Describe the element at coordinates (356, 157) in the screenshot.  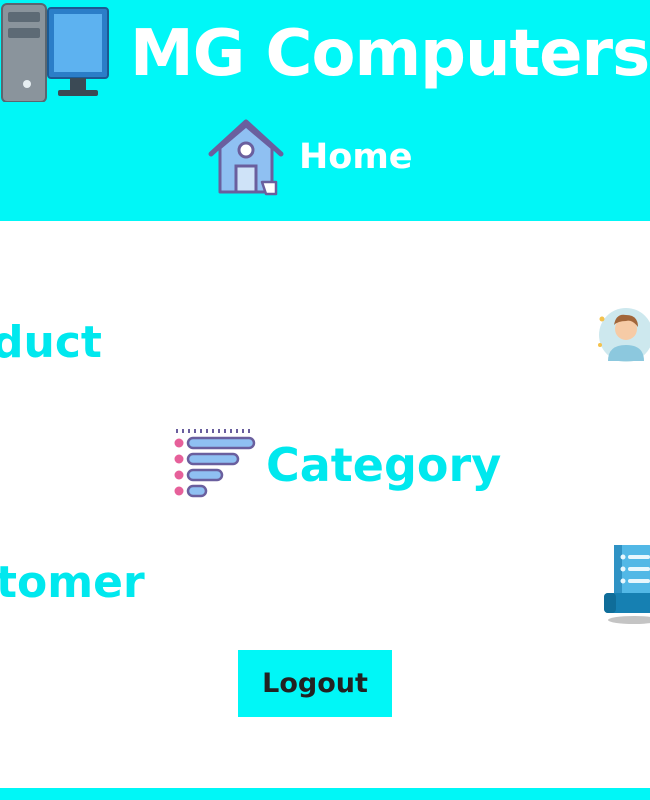
I see `home-label: Home` at that location.